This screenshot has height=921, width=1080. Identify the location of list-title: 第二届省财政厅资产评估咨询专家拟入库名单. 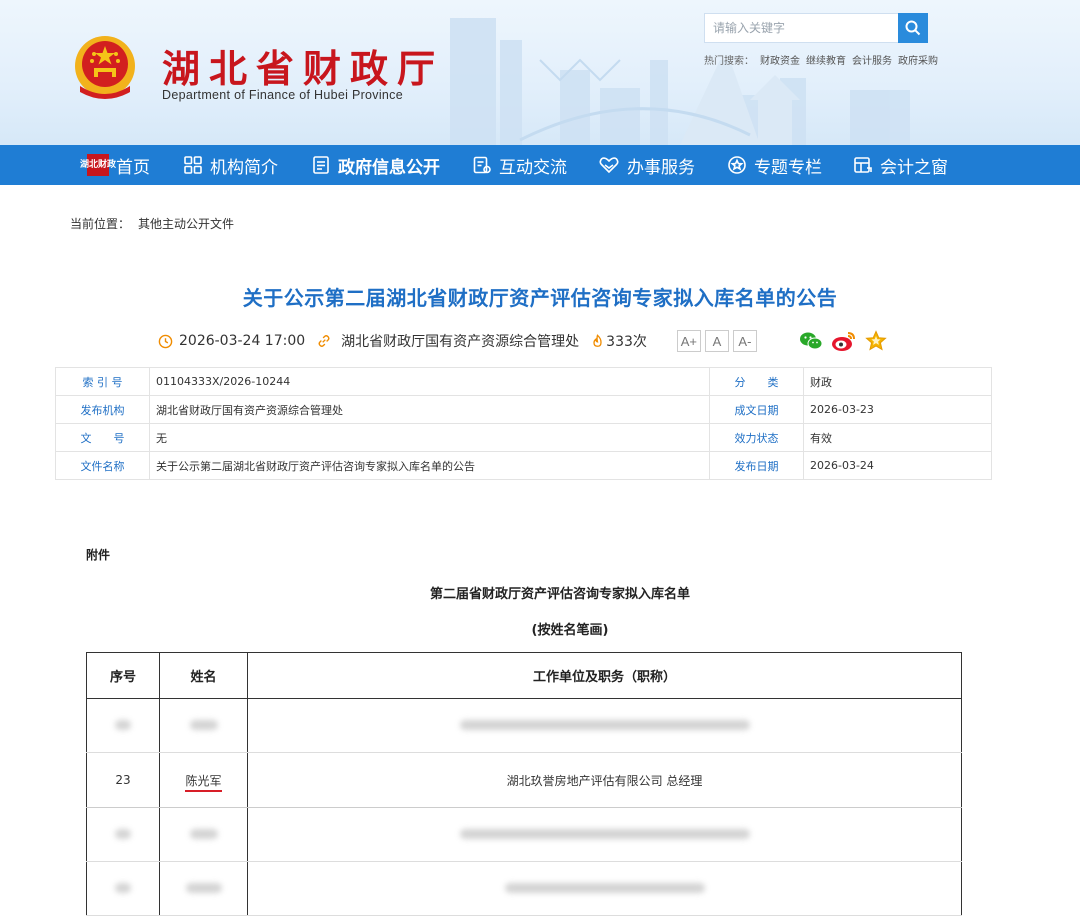
(559, 594).